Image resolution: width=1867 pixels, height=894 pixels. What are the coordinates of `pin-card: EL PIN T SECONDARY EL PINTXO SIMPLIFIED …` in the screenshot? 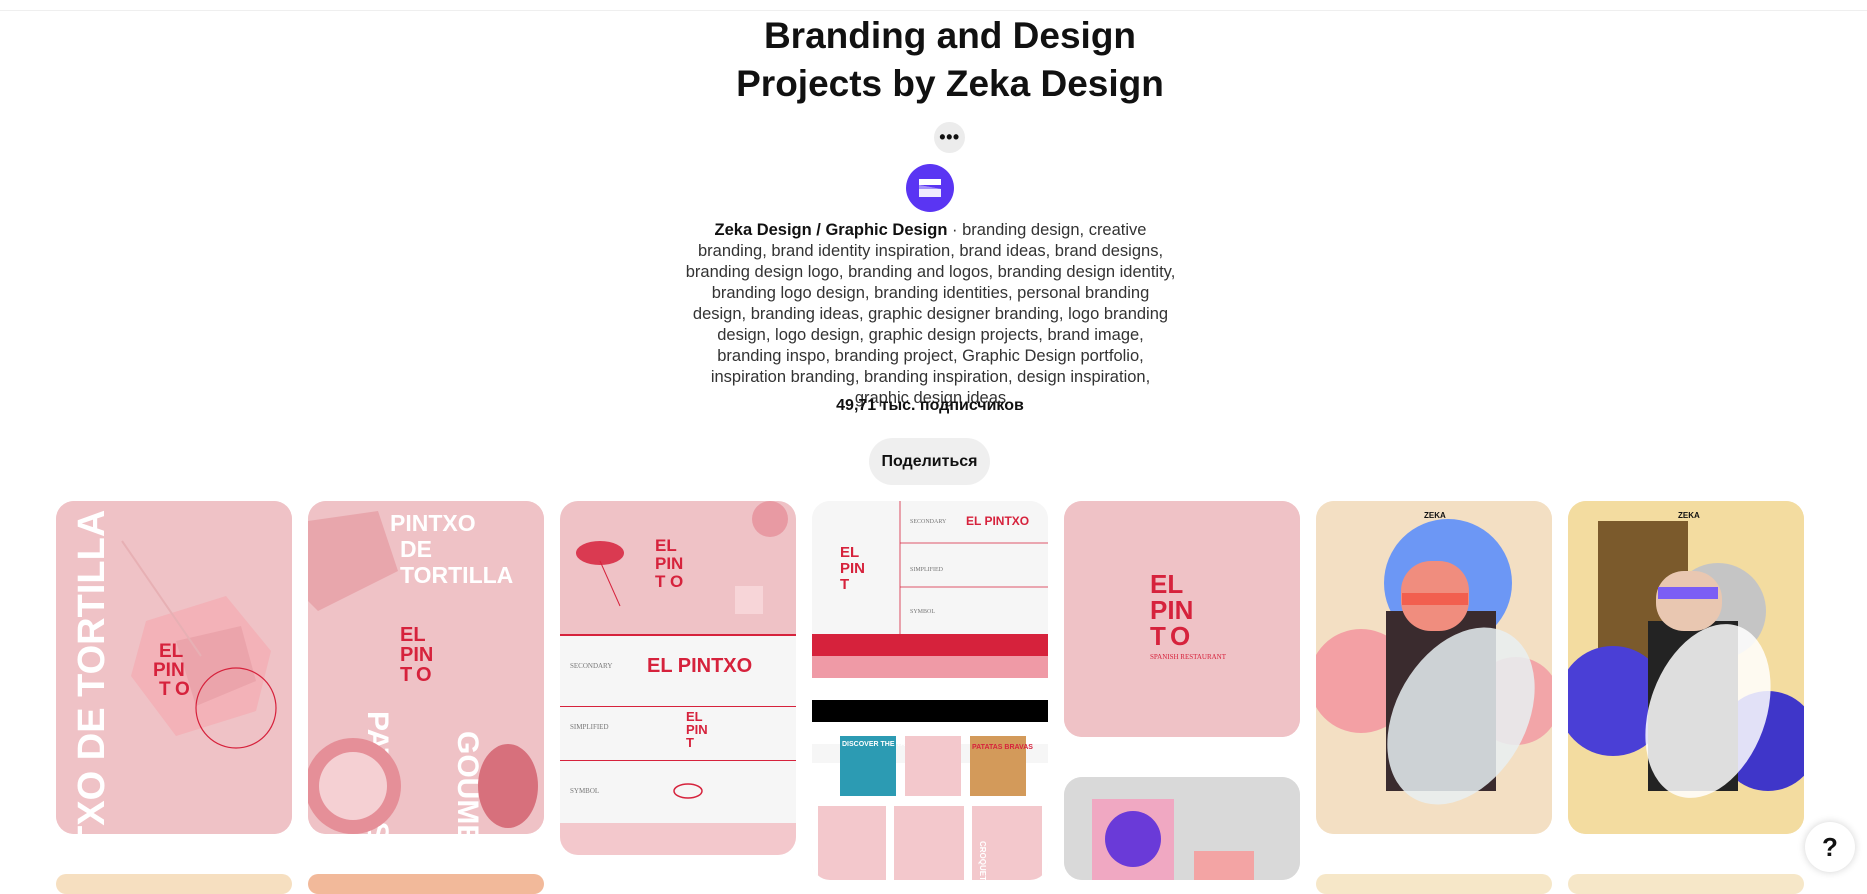 It's located at (930, 690).